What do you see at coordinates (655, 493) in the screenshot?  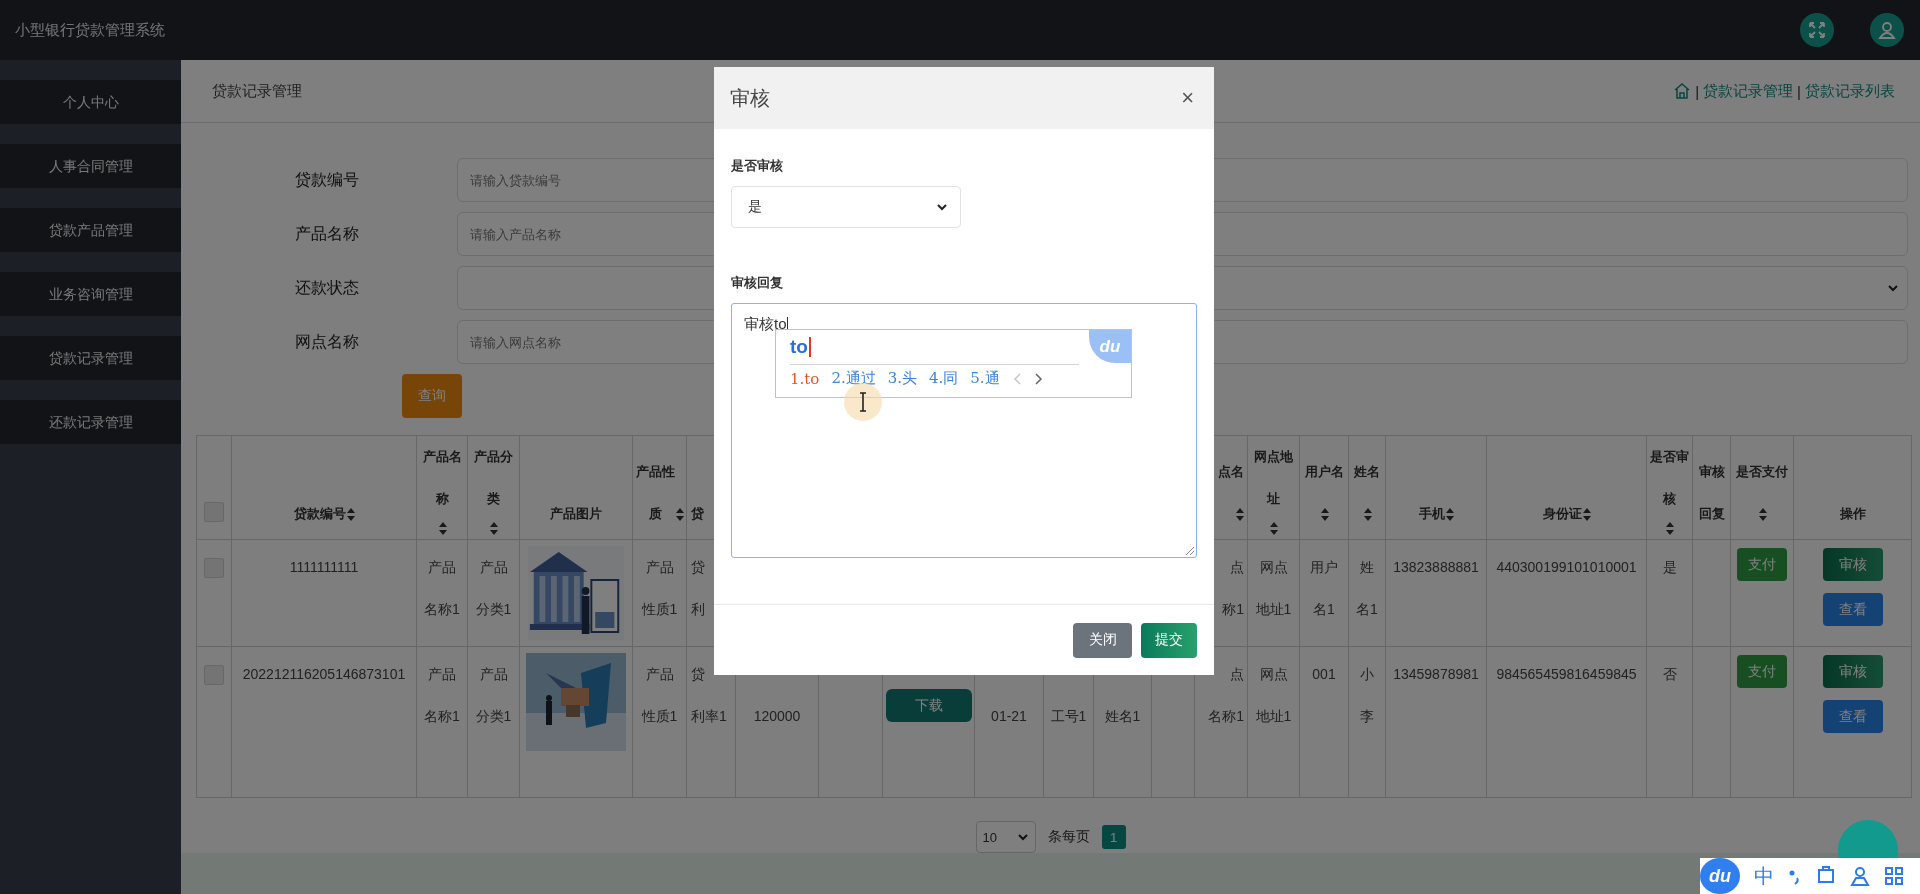 I see `column-header: 产品性 质` at bounding box center [655, 493].